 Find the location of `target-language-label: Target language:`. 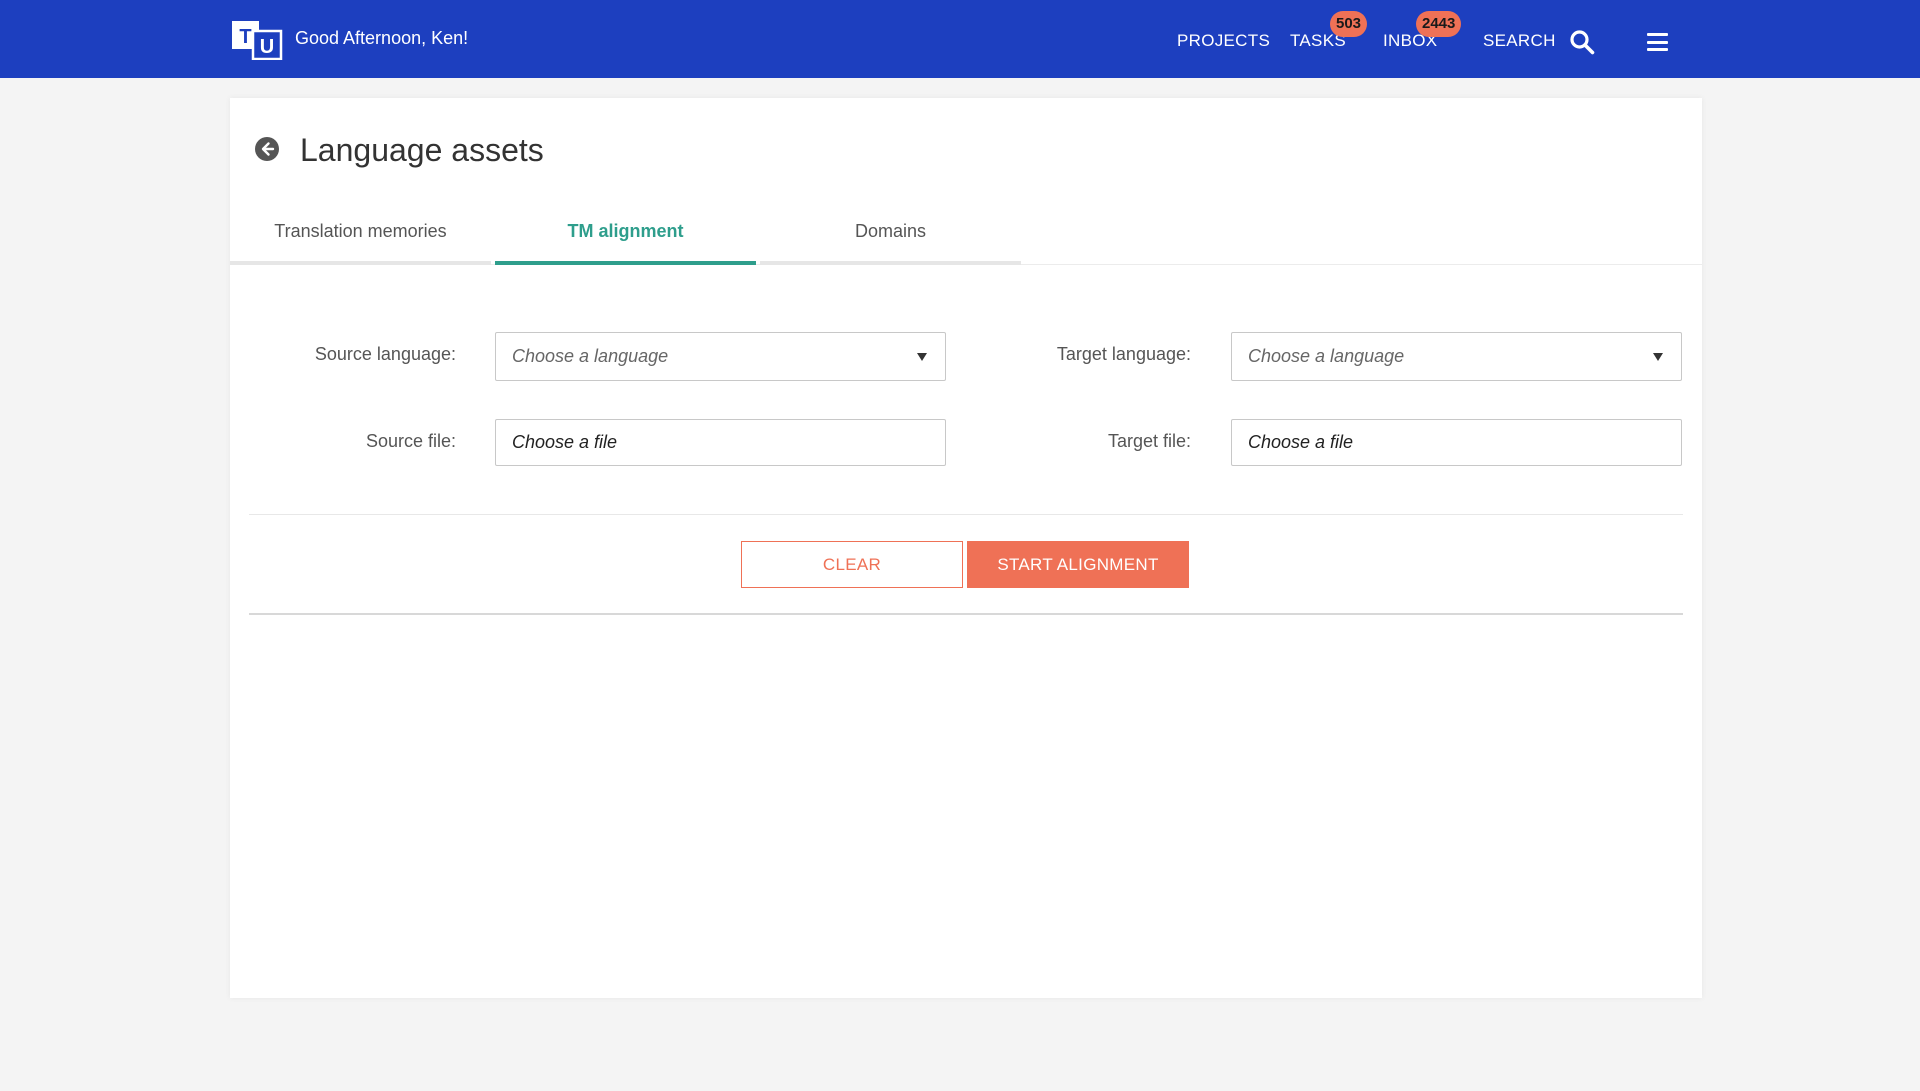

target-language-label: Target language: is located at coordinates (1123, 354).